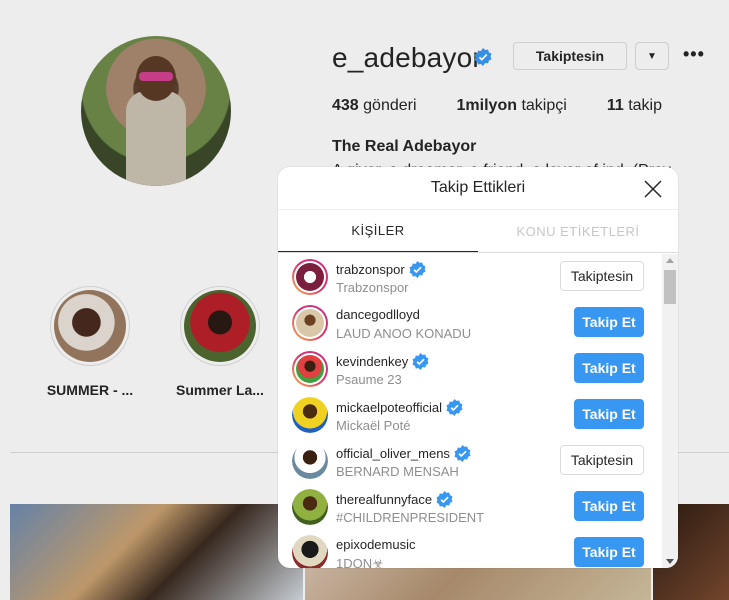 The image size is (729, 600). I want to click on tab-people: KİŞİLER, so click(378, 231).